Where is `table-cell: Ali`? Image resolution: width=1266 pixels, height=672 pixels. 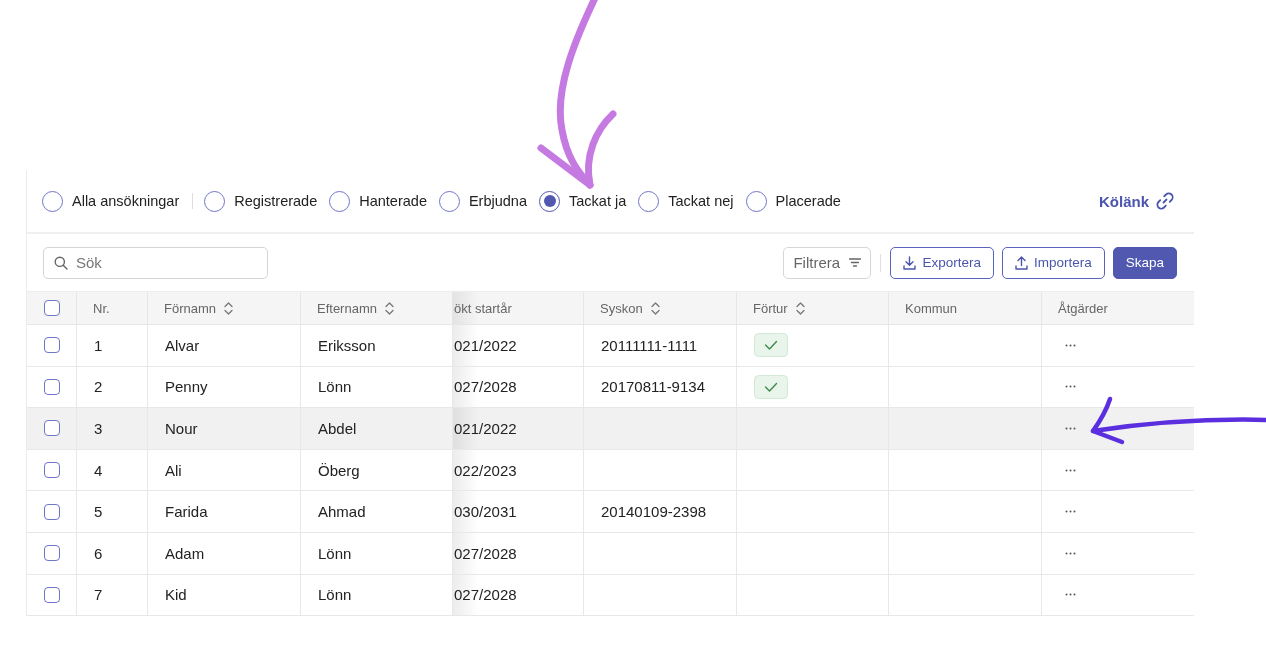
table-cell: Ali is located at coordinates (173, 470).